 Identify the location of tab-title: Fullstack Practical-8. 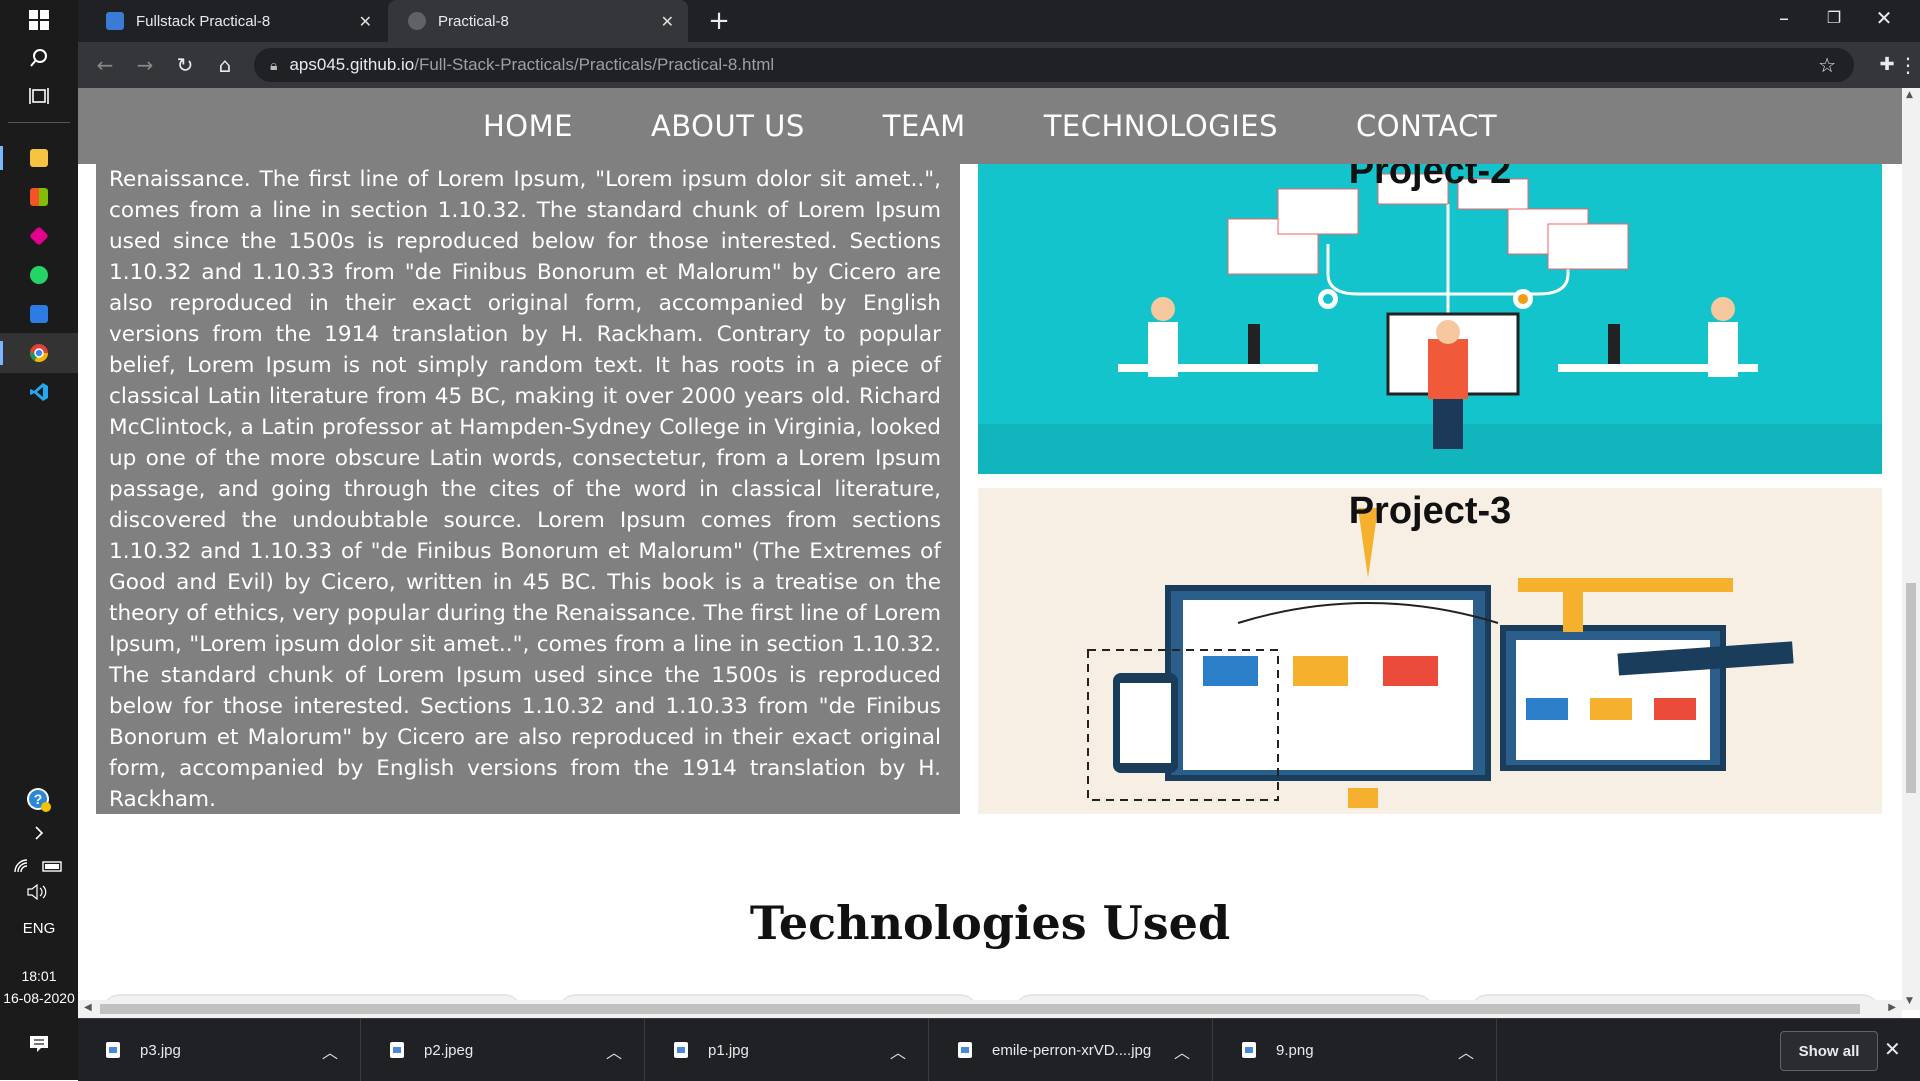
(203, 21).